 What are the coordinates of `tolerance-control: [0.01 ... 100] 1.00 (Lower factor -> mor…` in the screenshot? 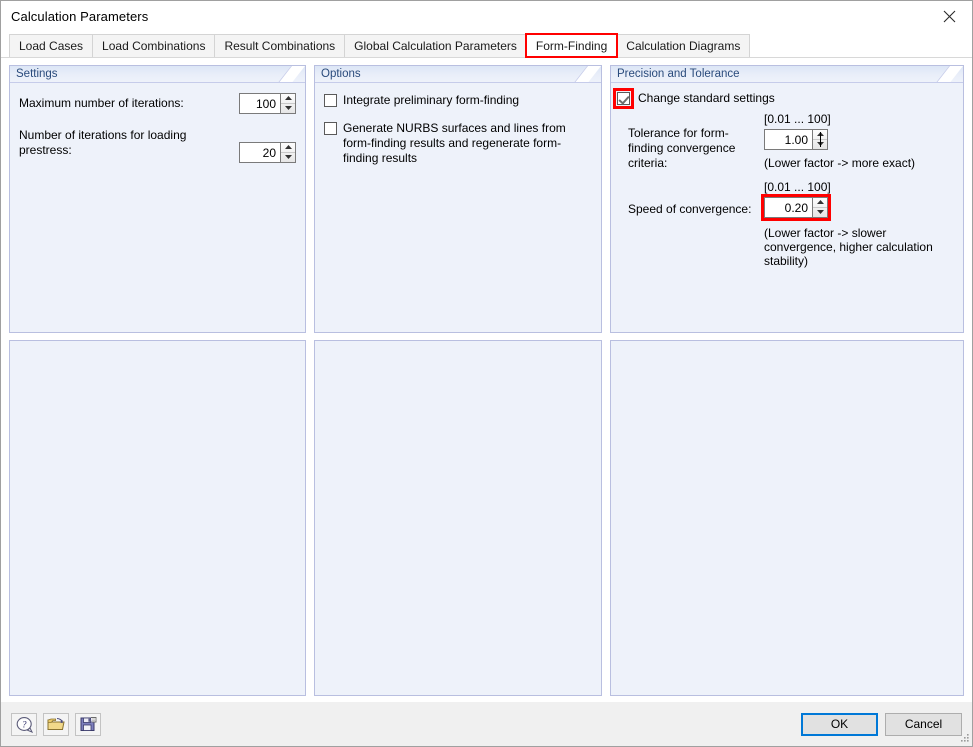 It's located at (859, 148).